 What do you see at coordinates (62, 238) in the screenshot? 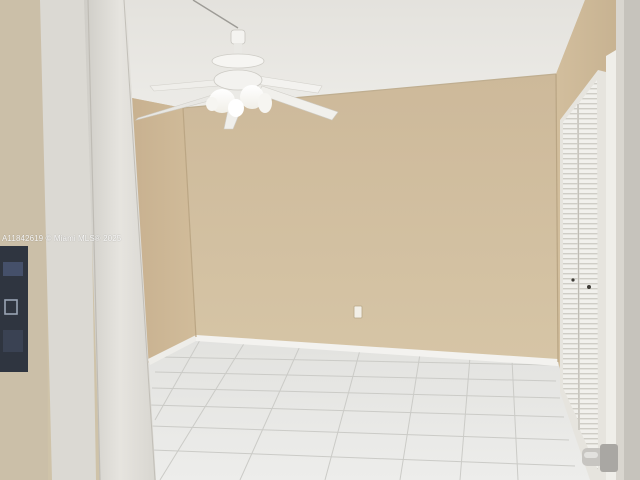
I see `mls-watermark: A11842619 © Miami MLS® 2025` at bounding box center [62, 238].